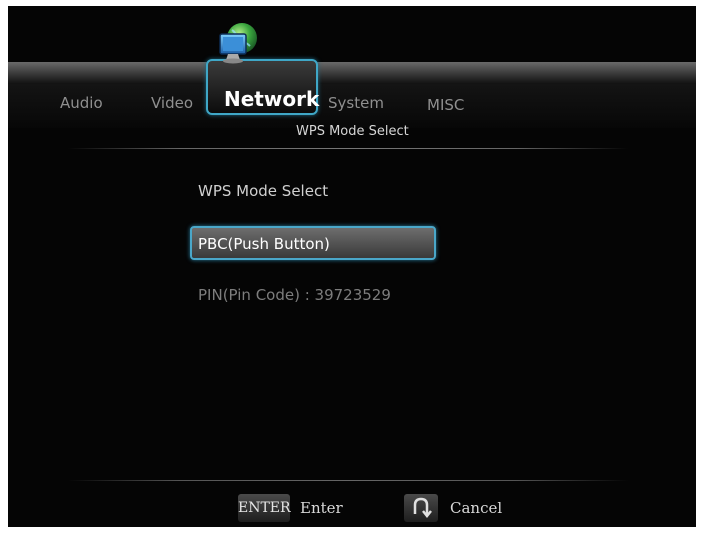 Image resolution: width=703 pixels, height=533 pixels. What do you see at coordinates (172, 103) in the screenshot?
I see `tab-video: Video` at bounding box center [172, 103].